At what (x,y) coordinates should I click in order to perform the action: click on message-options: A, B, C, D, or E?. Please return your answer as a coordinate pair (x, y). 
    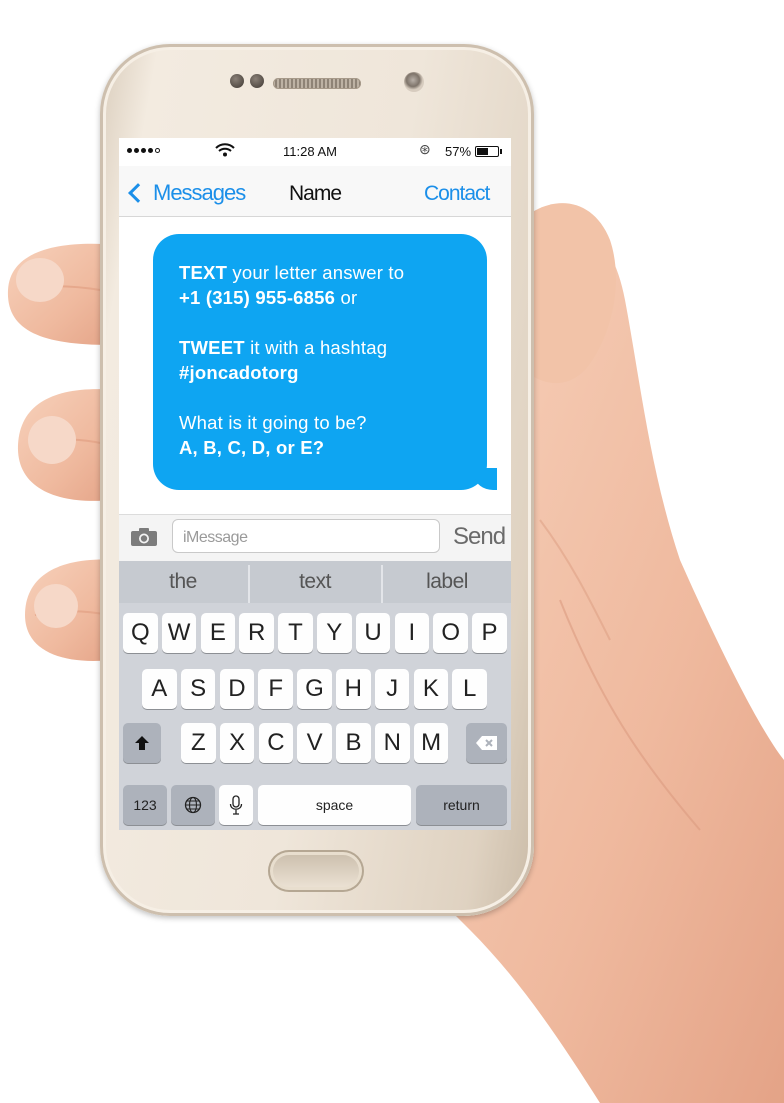
    Looking at the image, I should click on (252, 447).